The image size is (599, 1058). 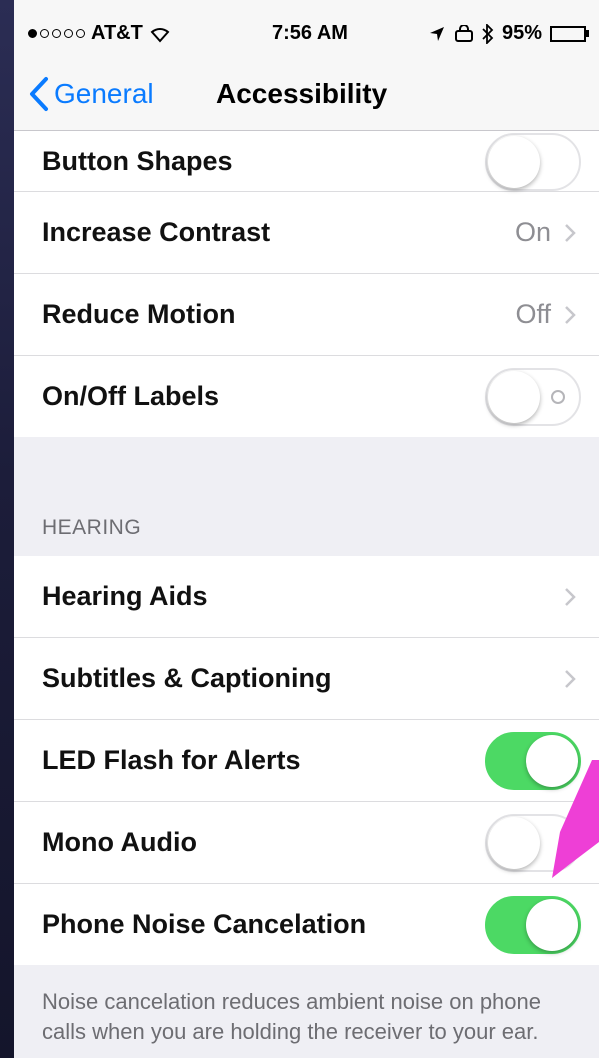 What do you see at coordinates (302, 93) in the screenshot?
I see `page-title: Accessibility` at bounding box center [302, 93].